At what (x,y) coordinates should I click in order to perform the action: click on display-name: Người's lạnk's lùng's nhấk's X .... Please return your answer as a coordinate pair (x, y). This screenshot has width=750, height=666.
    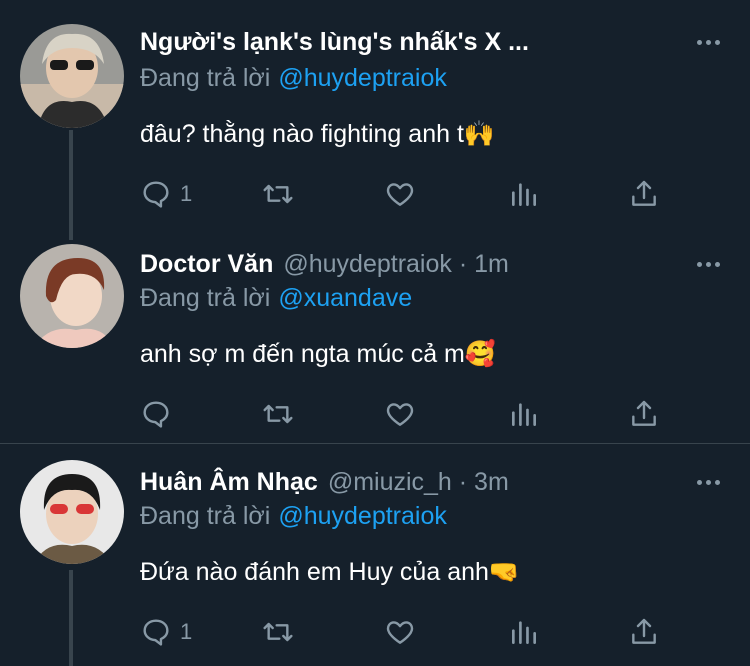
    Looking at the image, I should click on (334, 42).